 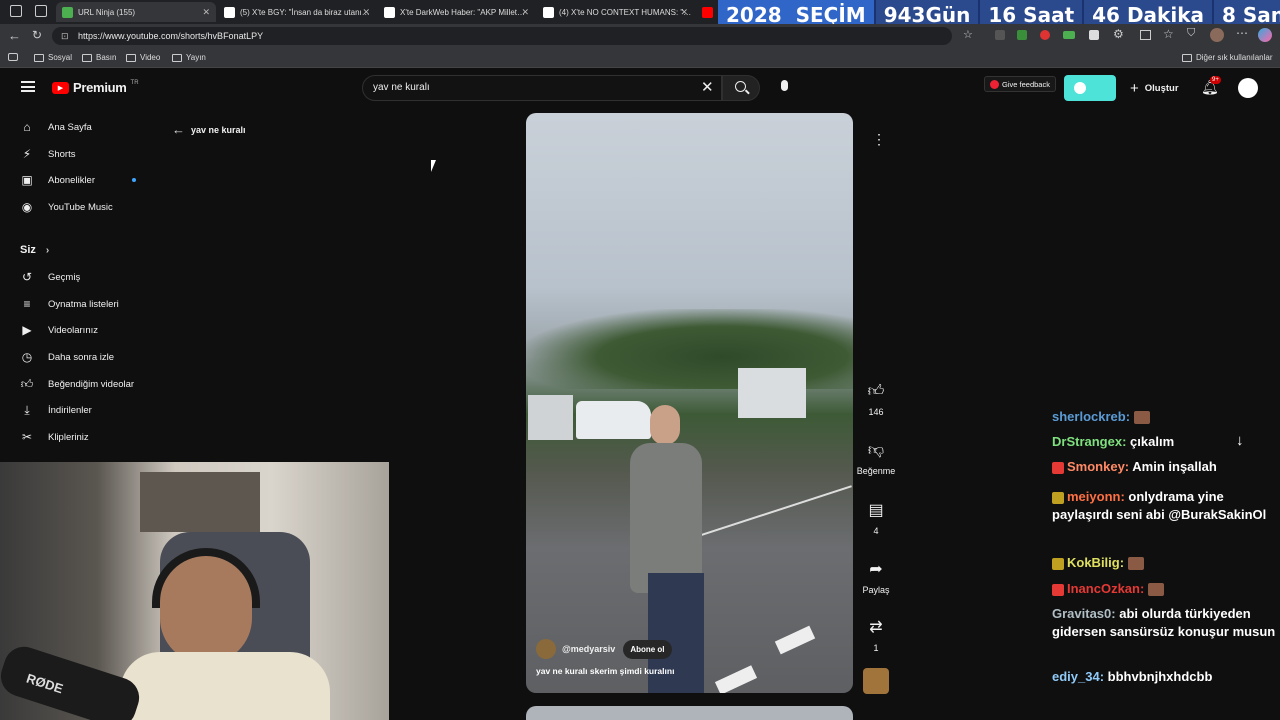 What do you see at coordinates (27, 357) in the screenshot?
I see `clock-icon: ◷` at bounding box center [27, 357].